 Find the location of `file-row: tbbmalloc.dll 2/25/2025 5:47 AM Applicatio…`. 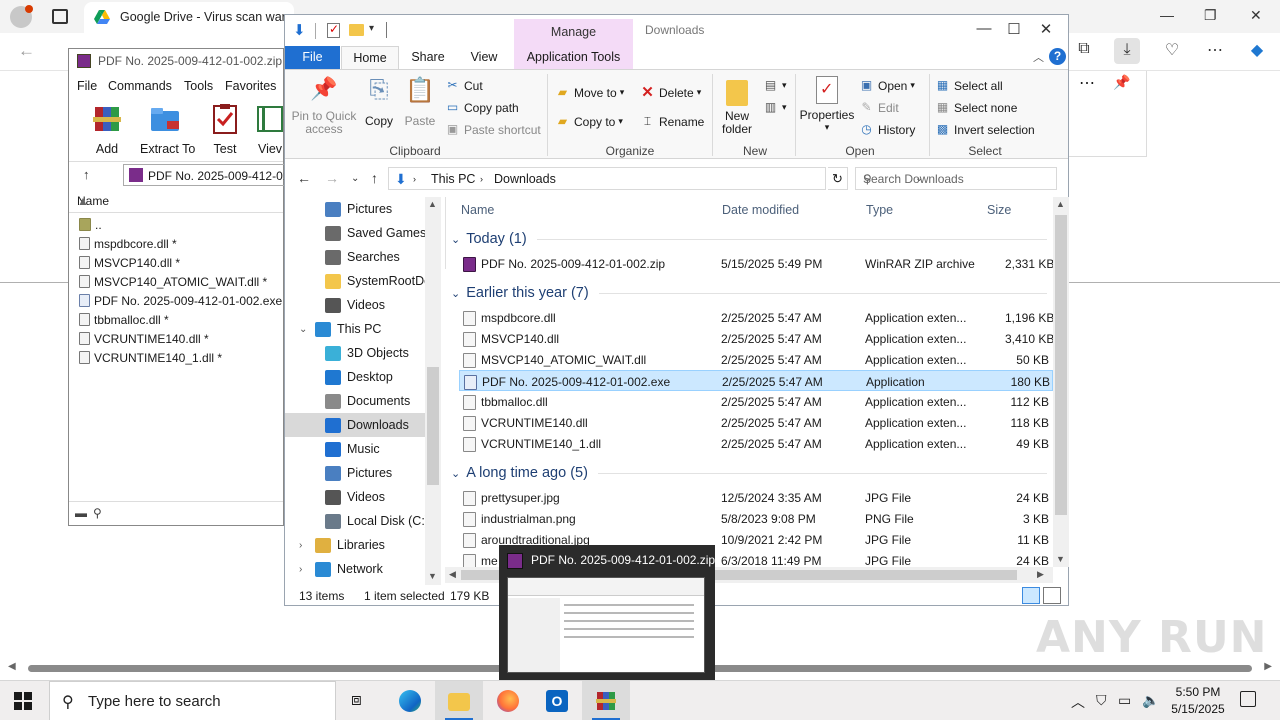

file-row: tbbmalloc.dll 2/25/2025 5:47 AM Applicatio… is located at coordinates (756, 401).